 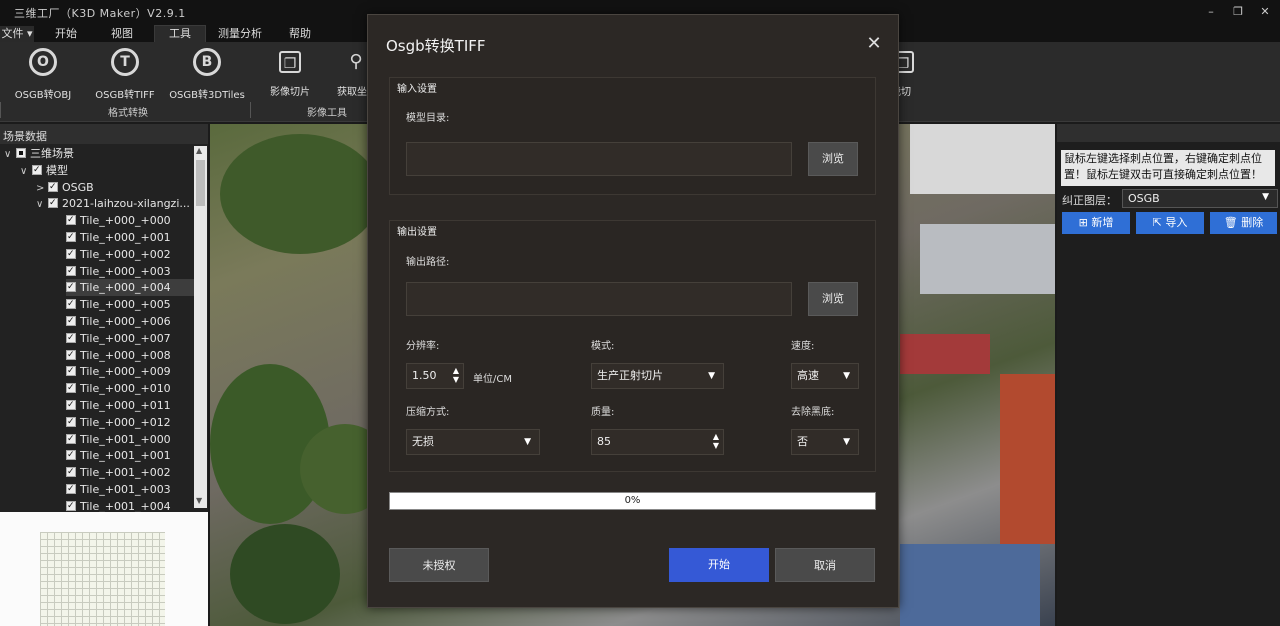 I want to click on start-button: 开始, so click(x=719, y=565).